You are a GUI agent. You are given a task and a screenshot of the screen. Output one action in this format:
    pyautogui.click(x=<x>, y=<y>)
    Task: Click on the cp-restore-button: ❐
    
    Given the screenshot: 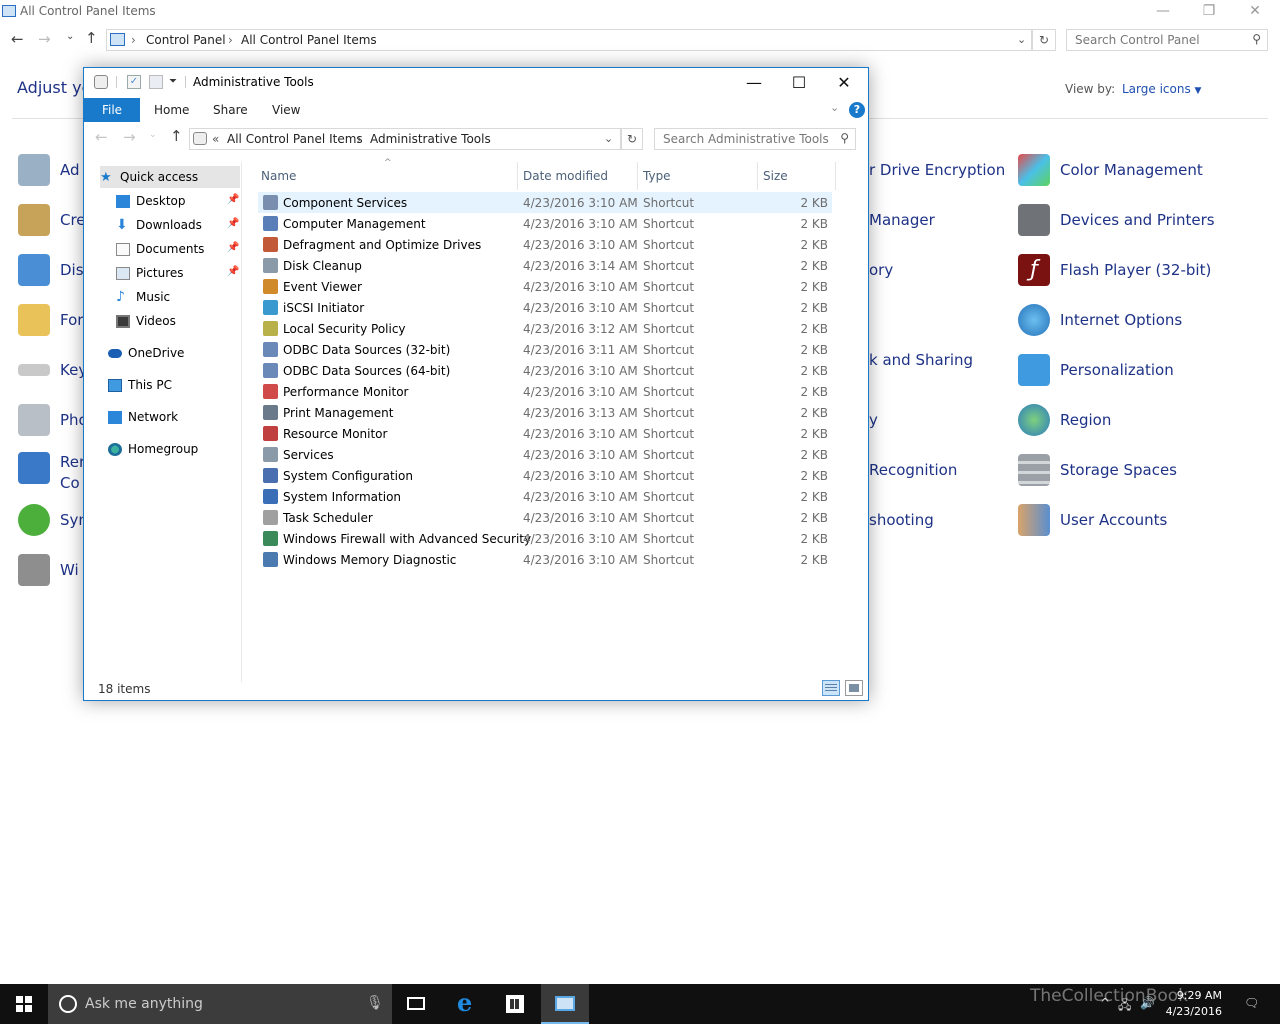 What is the action you would take?
    pyautogui.click(x=1209, y=12)
    